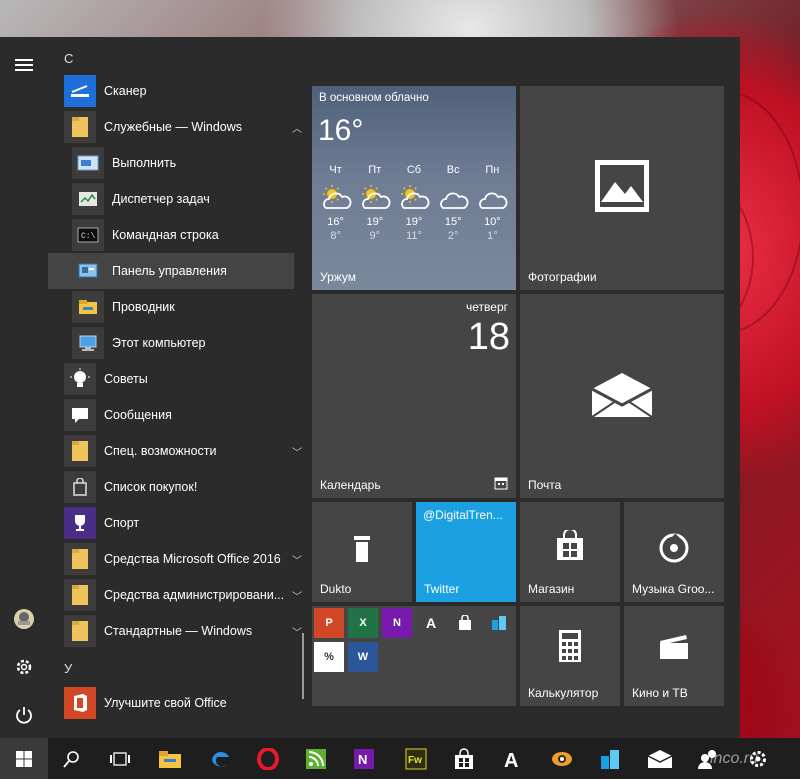 Image resolution: width=800 pixels, height=779 pixels. What do you see at coordinates (80, 523) in the screenshot?
I see `trophy-icon` at bounding box center [80, 523].